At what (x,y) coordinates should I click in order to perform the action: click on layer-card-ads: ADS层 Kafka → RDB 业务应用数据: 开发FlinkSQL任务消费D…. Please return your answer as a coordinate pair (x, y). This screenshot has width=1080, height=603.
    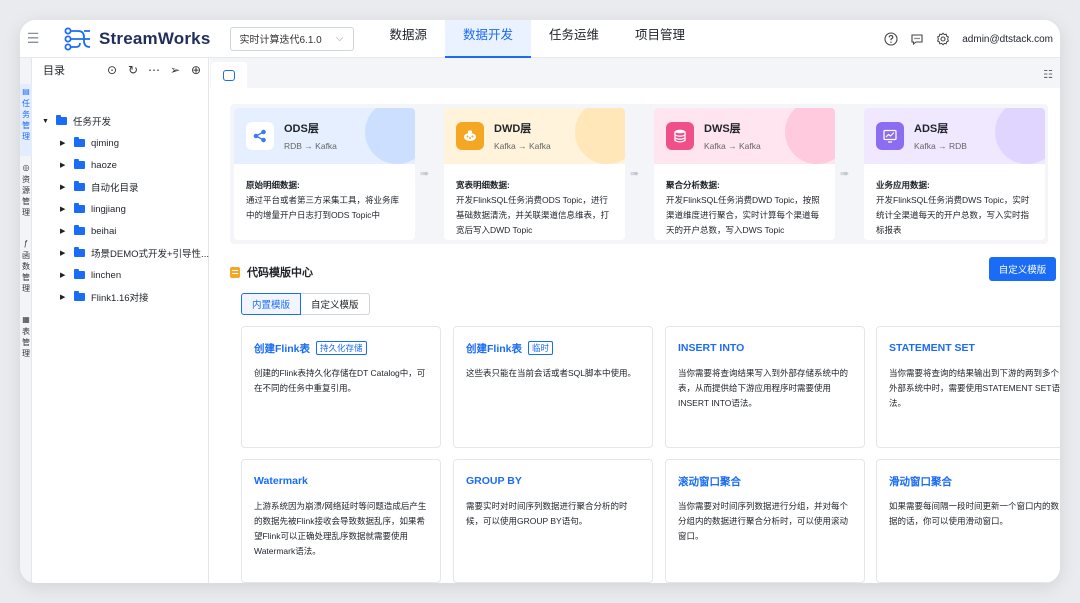
    Looking at the image, I should click on (954, 174).